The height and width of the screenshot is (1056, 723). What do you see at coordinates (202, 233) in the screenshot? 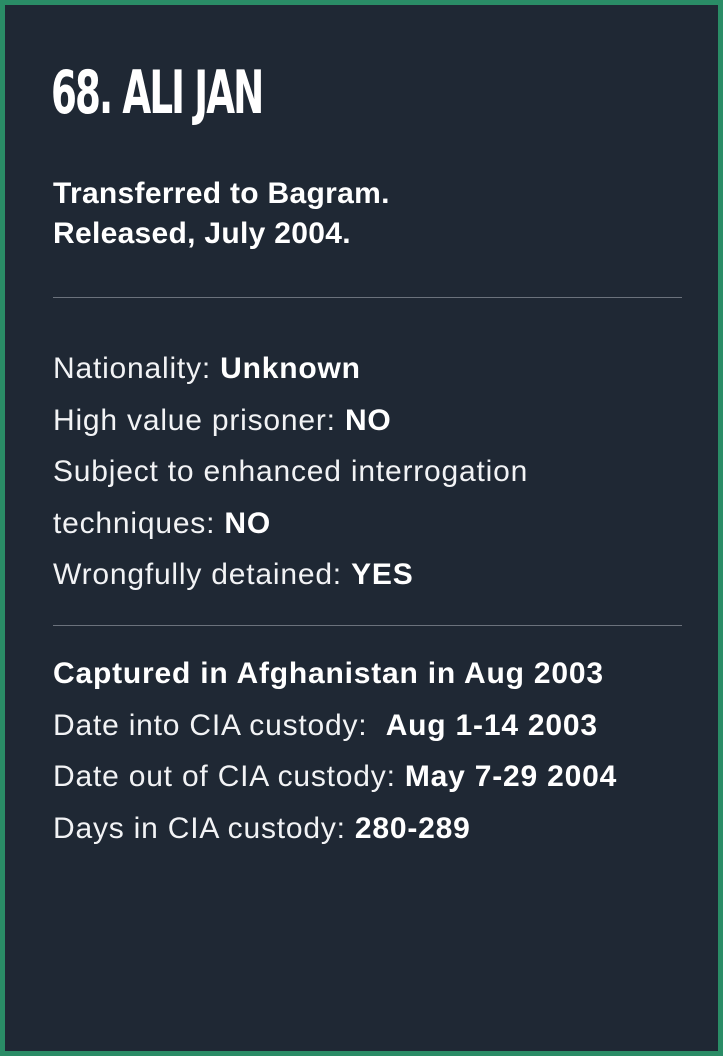
I see `status-line-release: Released, July 2004.` at bounding box center [202, 233].